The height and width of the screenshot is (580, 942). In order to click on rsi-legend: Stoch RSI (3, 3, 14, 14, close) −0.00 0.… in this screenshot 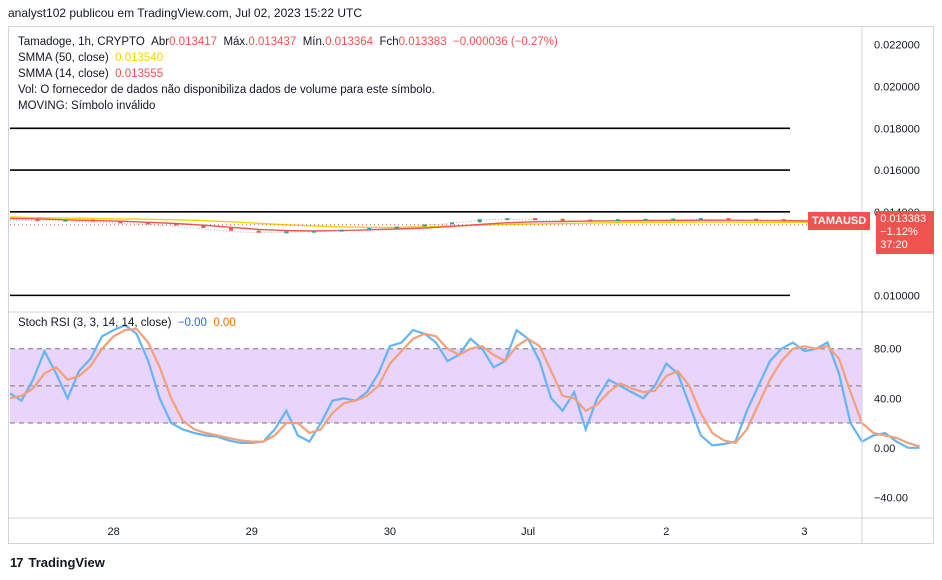, I will do `click(127, 323)`.